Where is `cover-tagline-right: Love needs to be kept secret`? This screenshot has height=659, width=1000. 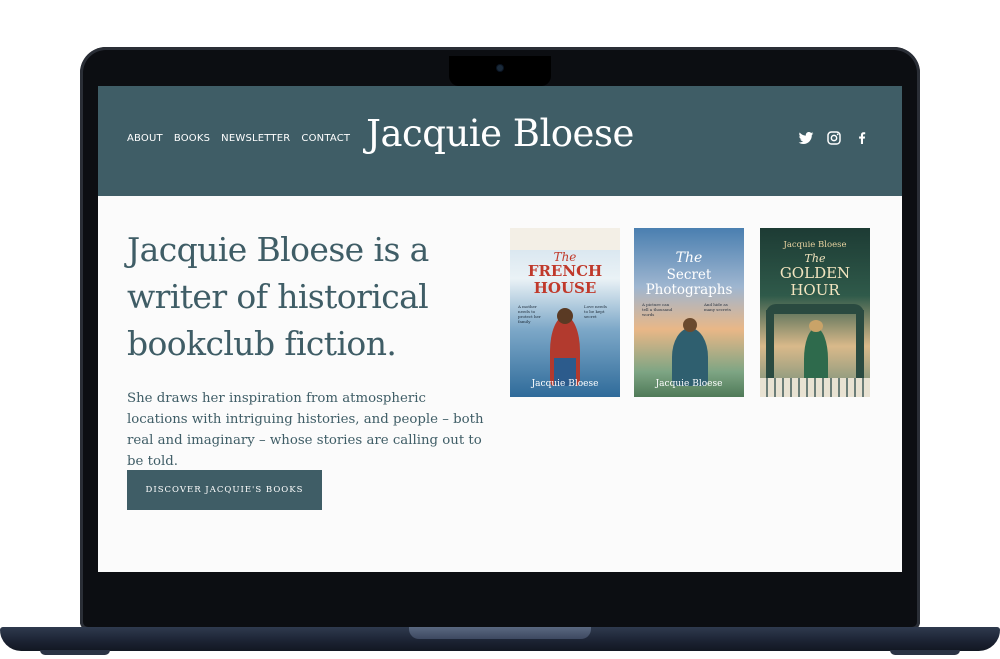
cover-tagline-right: Love needs to be kept secret is located at coordinates (595, 311).